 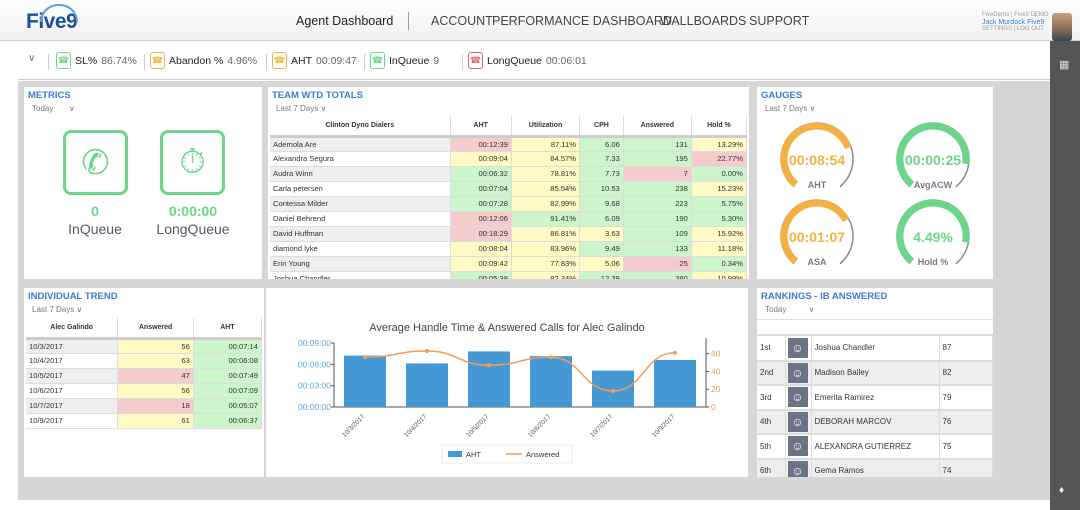 I want to click on table-row: 10/6/2017 56 00:07:09, so click(x=144, y=391).